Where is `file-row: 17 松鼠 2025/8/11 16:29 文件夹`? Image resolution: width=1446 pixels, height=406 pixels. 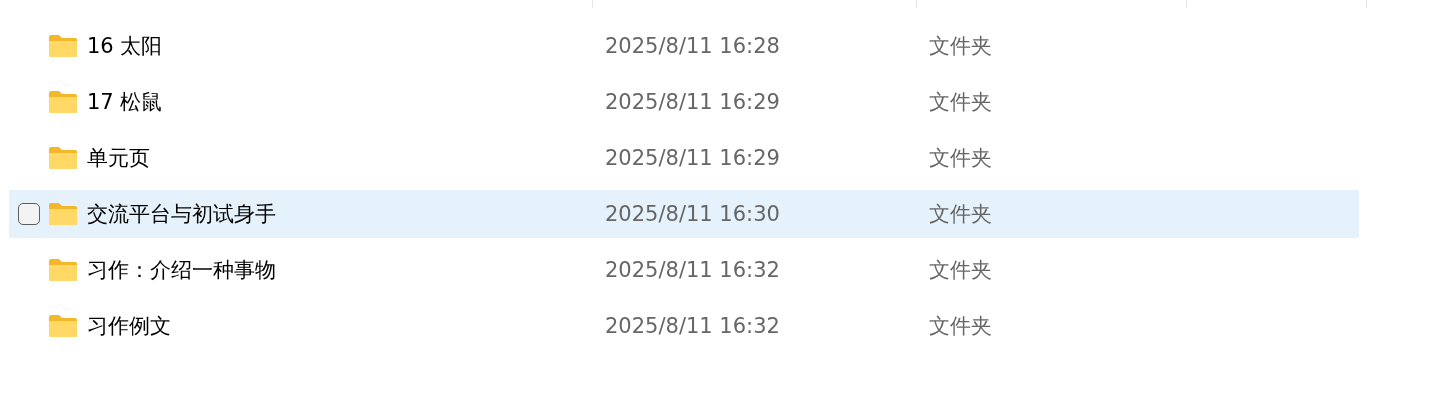
file-row: 17 松鼠 2025/8/11 16:29 文件夹 is located at coordinates (684, 102).